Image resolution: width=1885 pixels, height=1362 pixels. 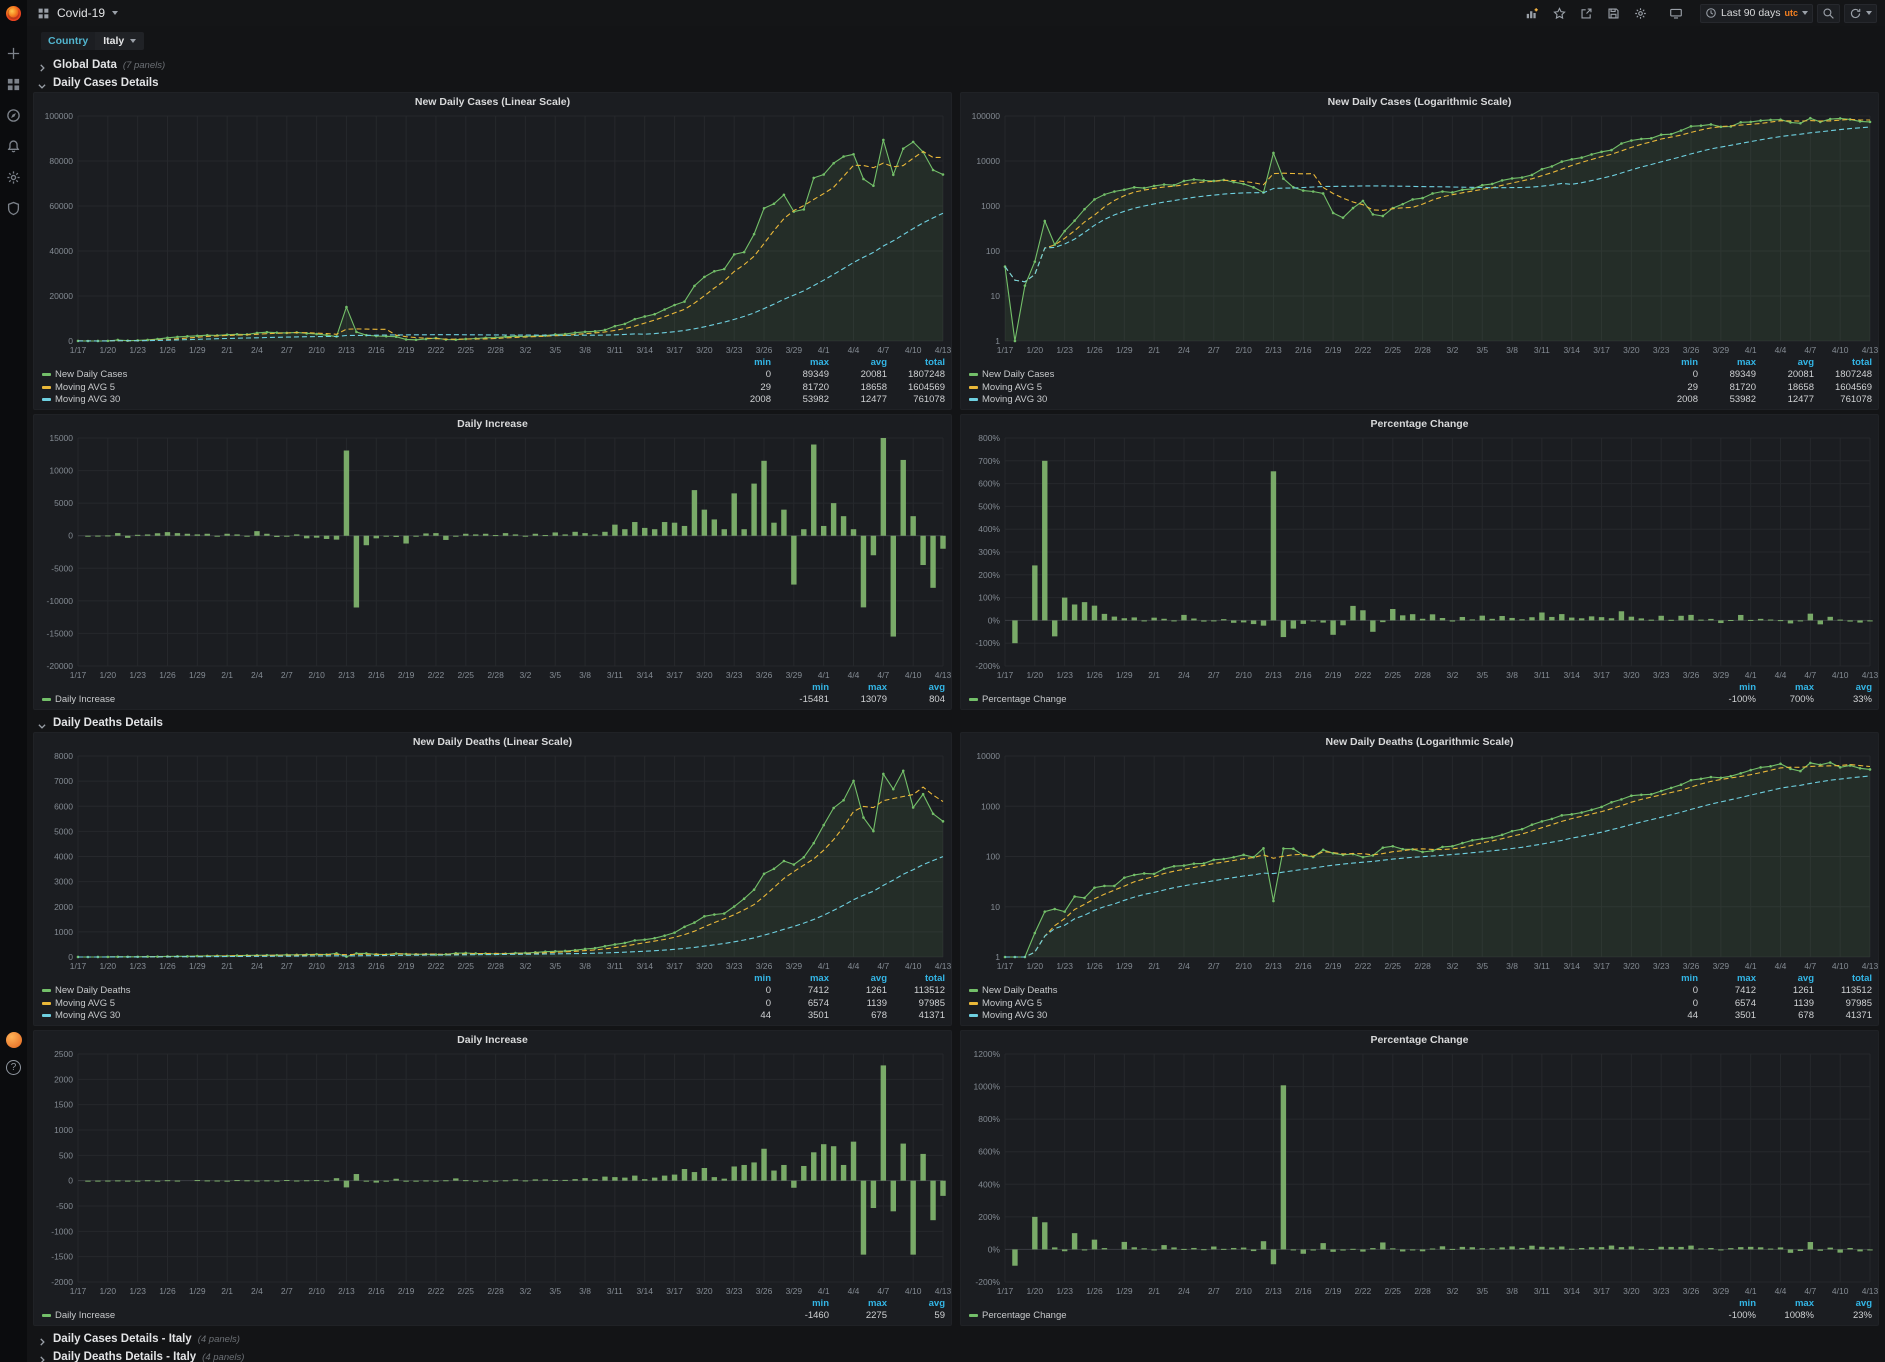 What do you see at coordinates (1828, 13) in the screenshot?
I see `zoom-out-button` at bounding box center [1828, 13].